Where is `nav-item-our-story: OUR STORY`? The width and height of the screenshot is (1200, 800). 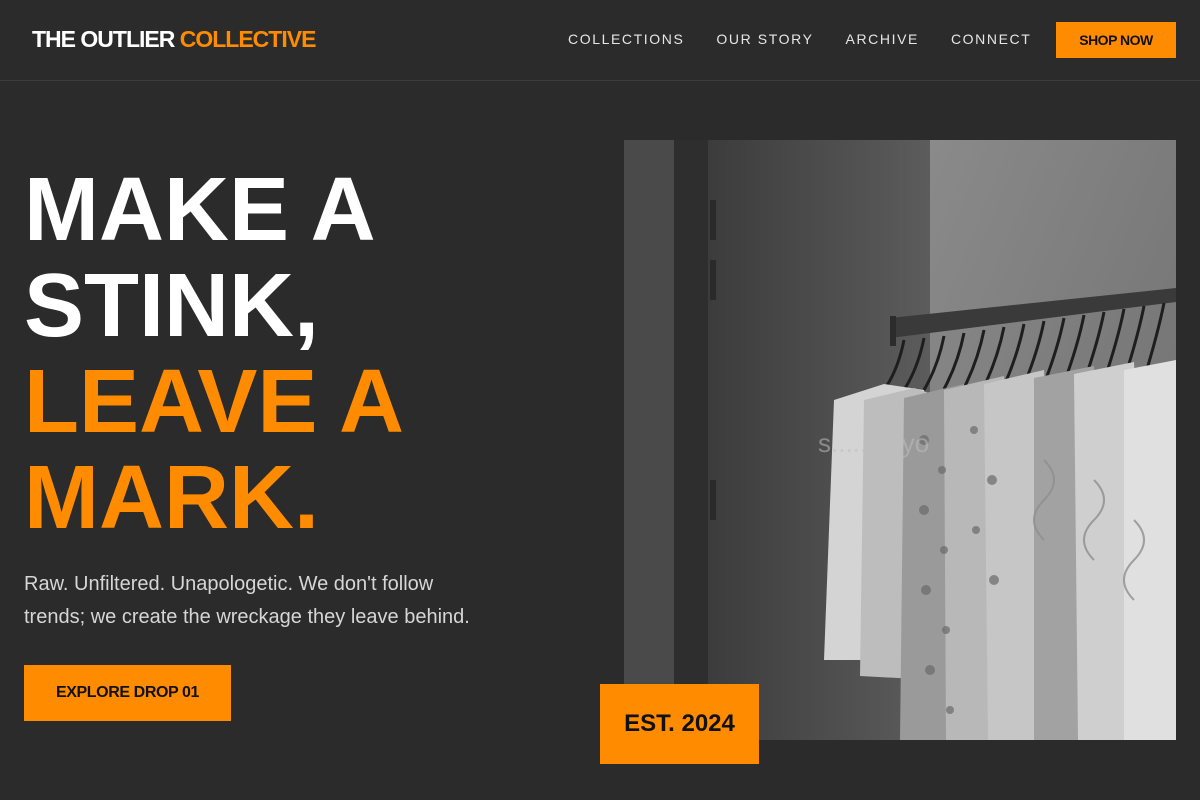
nav-item-our-story: OUR STORY is located at coordinates (764, 39).